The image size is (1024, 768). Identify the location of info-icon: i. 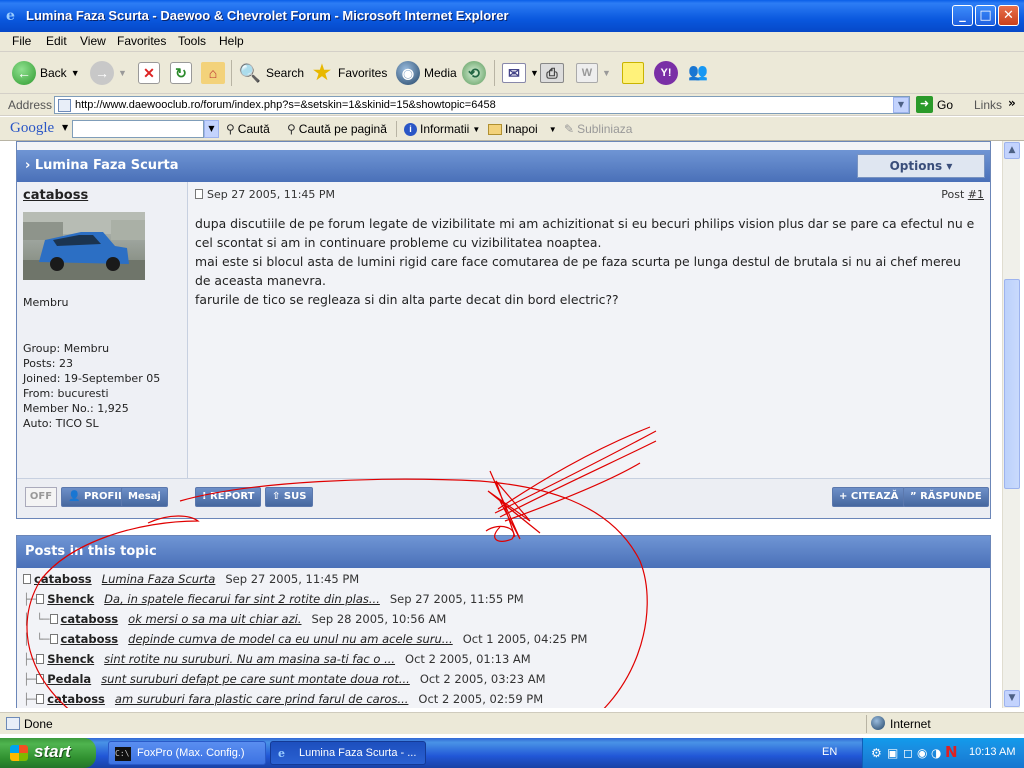
(410, 129).